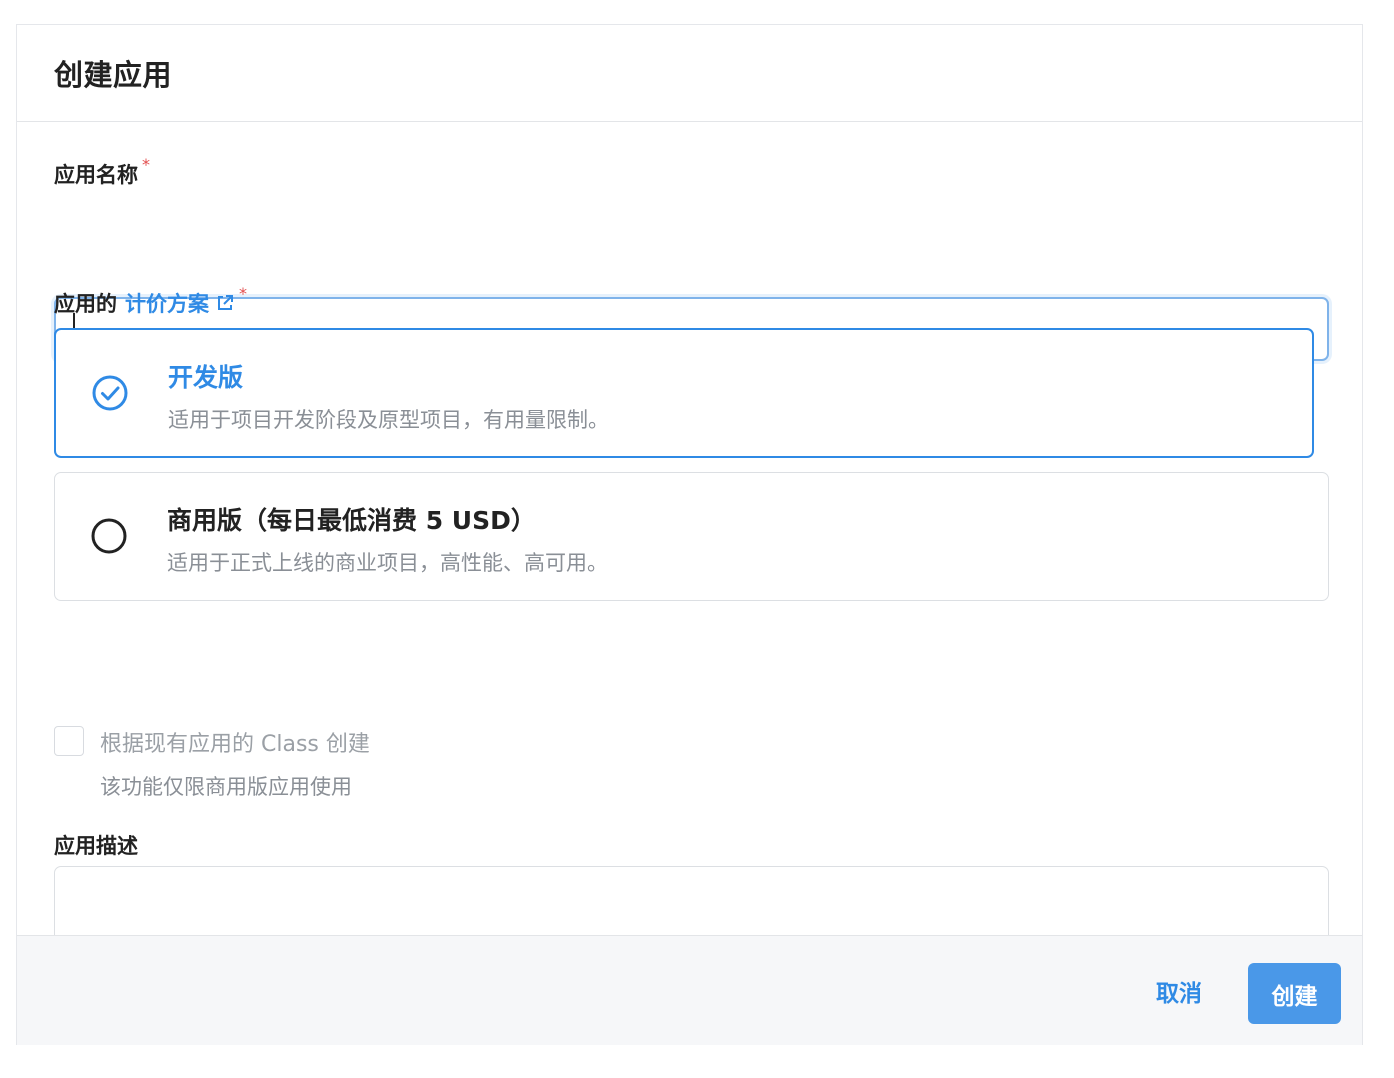  I want to click on app-name-label: 应用名称 *, so click(102, 172).